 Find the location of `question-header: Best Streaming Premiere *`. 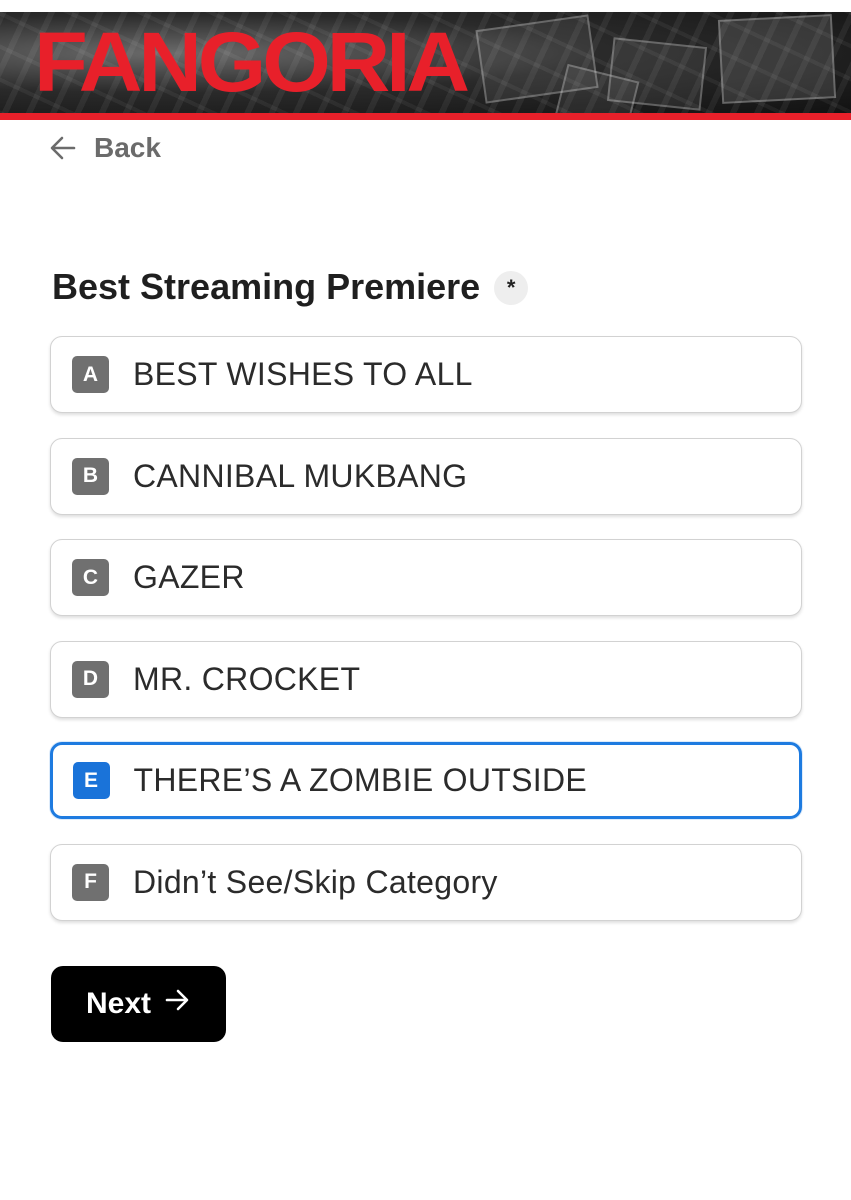

question-header: Best Streaming Premiere * is located at coordinates (290, 287).